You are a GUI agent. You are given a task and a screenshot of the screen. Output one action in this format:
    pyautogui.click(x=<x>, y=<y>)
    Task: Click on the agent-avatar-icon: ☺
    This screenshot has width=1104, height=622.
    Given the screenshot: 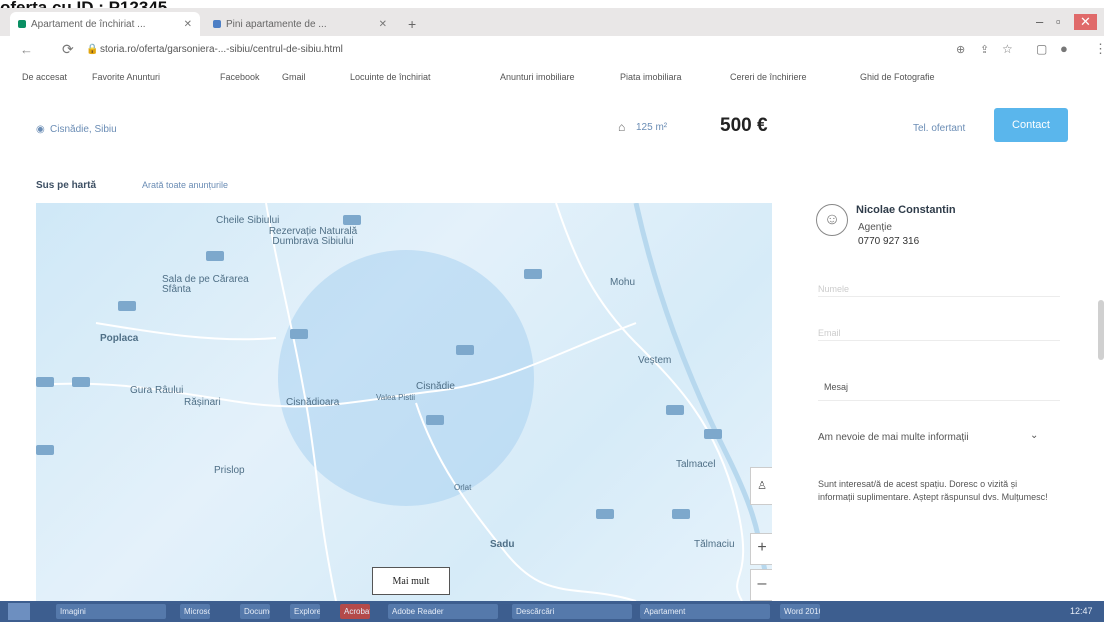 What is the action you would take?
    pyautogui.click(x=832, y=220)
    